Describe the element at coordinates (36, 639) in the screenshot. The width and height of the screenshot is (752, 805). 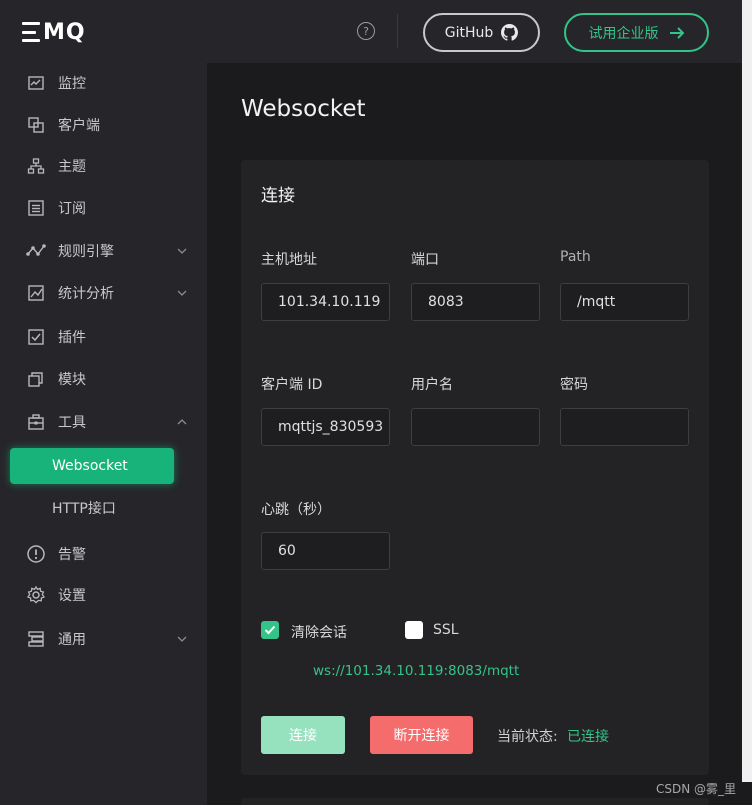
I see `general-icon` at that location.